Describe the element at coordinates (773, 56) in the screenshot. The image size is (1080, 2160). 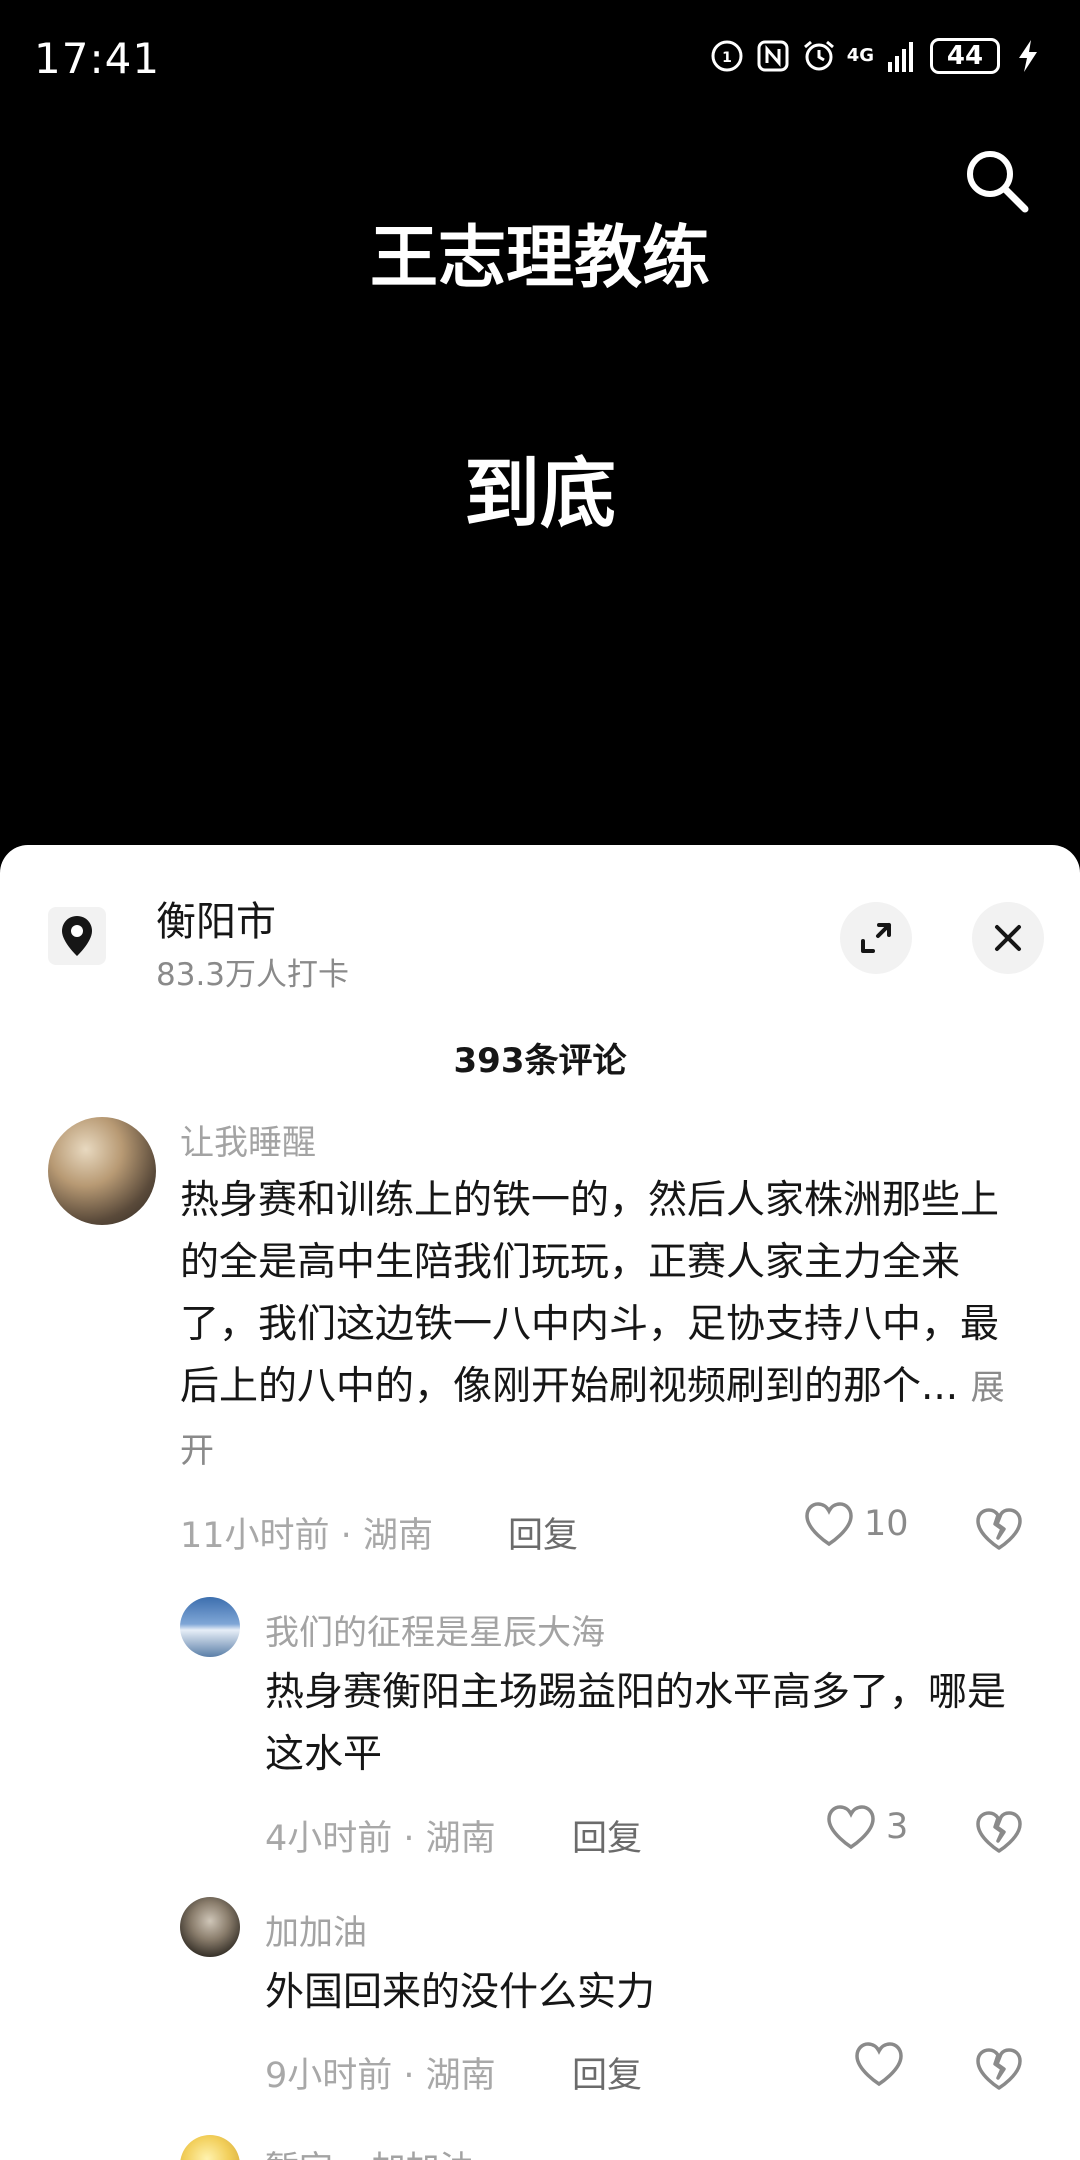
I see `nfc-icon` at that location.